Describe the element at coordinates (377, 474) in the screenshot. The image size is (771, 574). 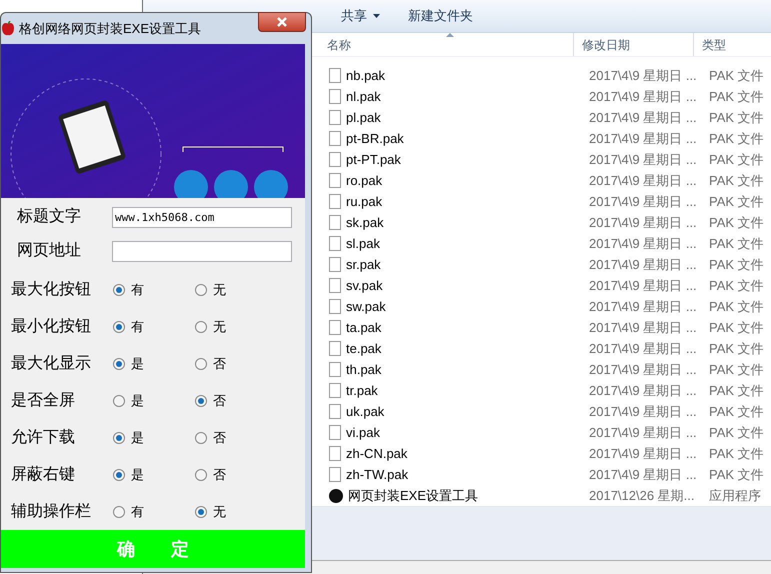
I see `file-name: zh-TW.pak` at that location.